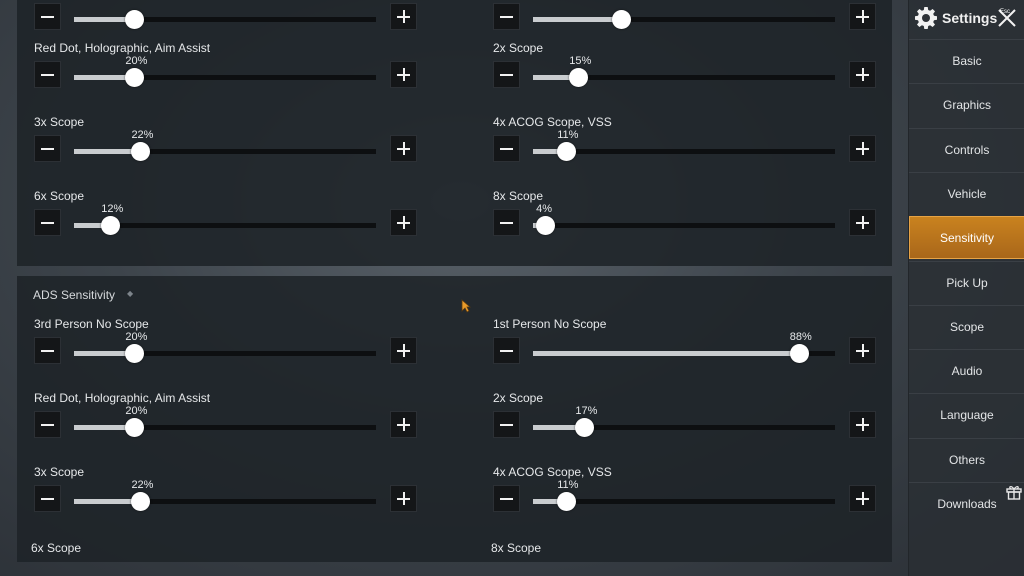 The image size is (1024, 576). Describe the element at coordinates (966, 238) in the screenshot. I see `sidebar-item-sensitivity: Sensitivity` at that location.